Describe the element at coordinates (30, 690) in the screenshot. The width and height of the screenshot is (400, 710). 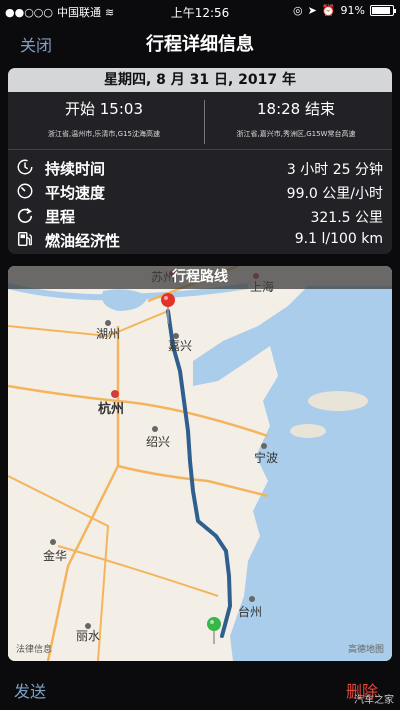
I see `send-button: 发送` at that location.